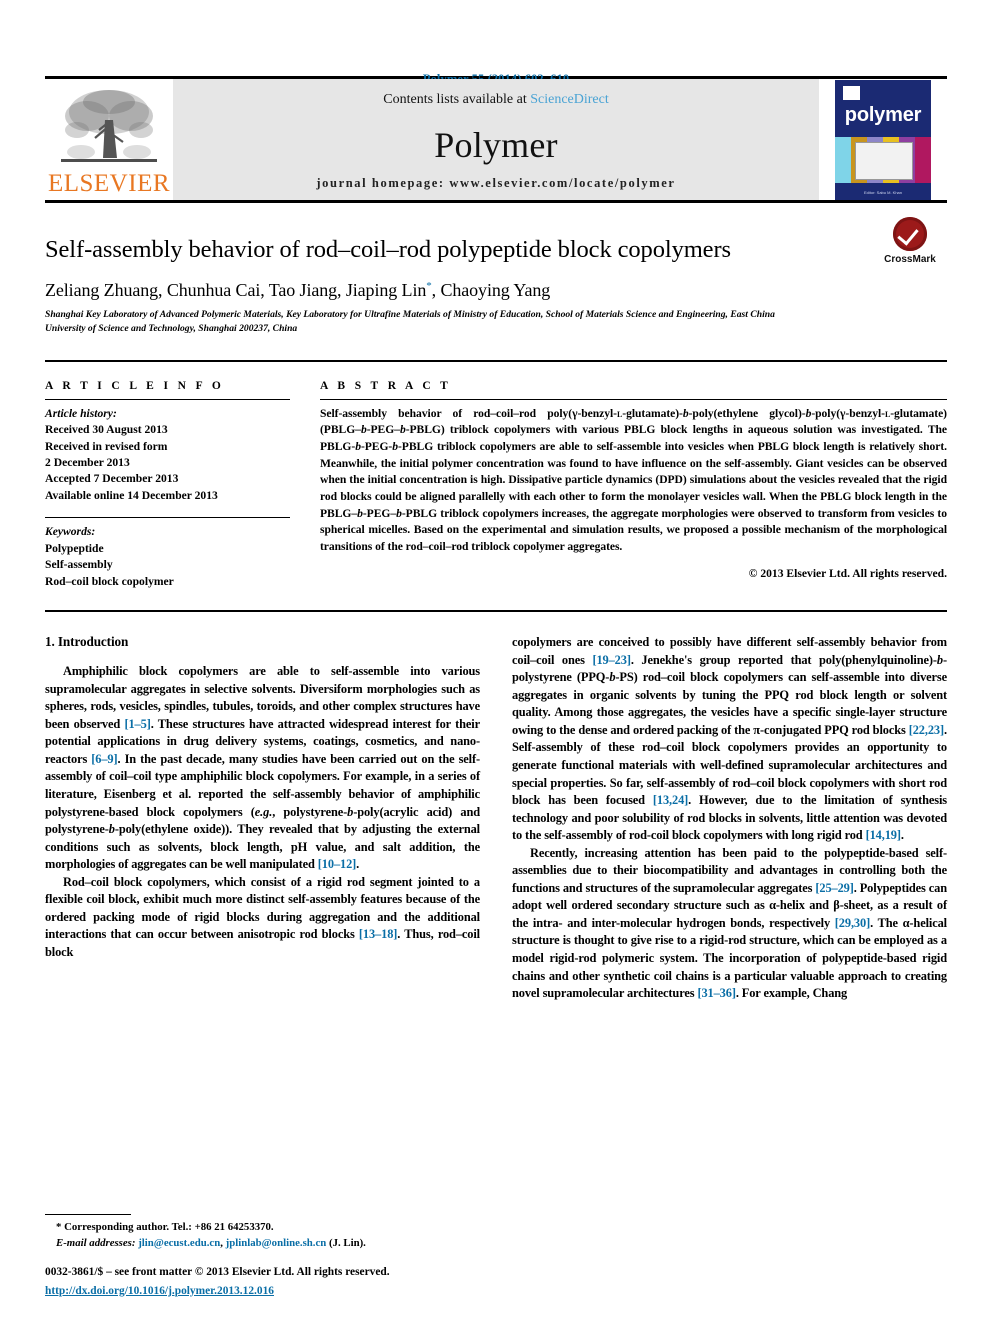 This screenshot has width=992, height=1323. What do you see at coordinates (276, 1243) in the screenshot?
I see `email-link-2: jplinlab@online.sh.cn` at bounding box center [276, 1243].